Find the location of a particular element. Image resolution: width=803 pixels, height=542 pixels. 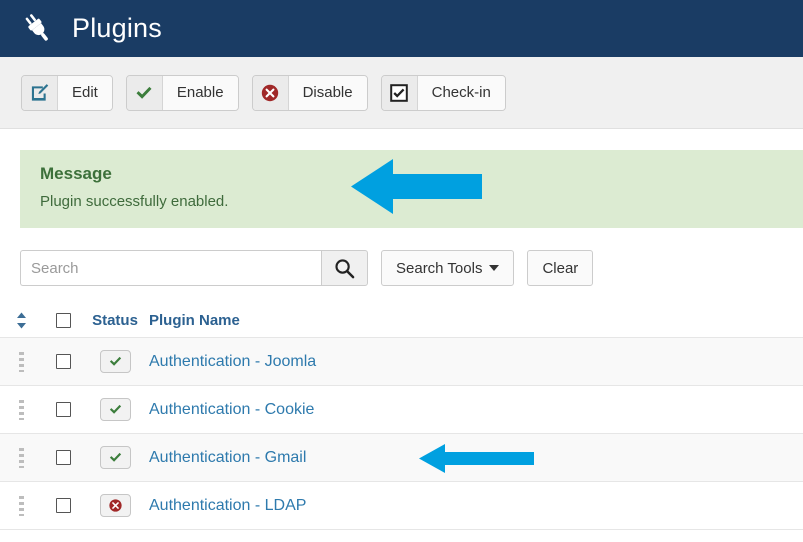

enable-button-label: Enable is located at coordinates (200, 92).